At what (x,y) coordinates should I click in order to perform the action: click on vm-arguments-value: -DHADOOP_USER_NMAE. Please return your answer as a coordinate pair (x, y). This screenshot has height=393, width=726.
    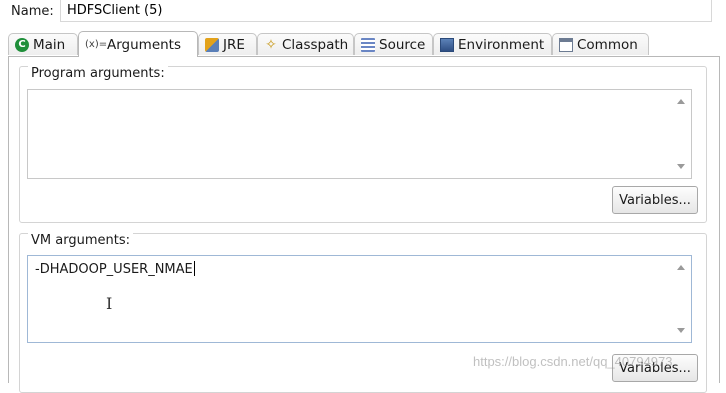
    Looking at the image, I should click on (114, 269).